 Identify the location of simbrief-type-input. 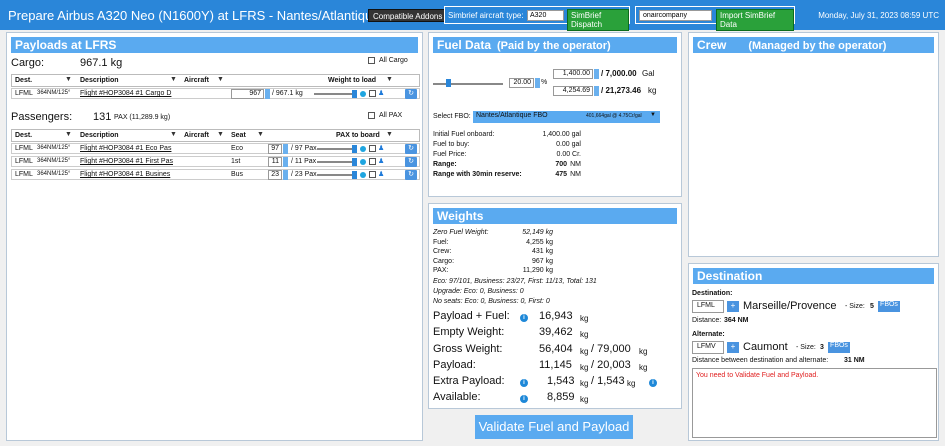
(545, 15).